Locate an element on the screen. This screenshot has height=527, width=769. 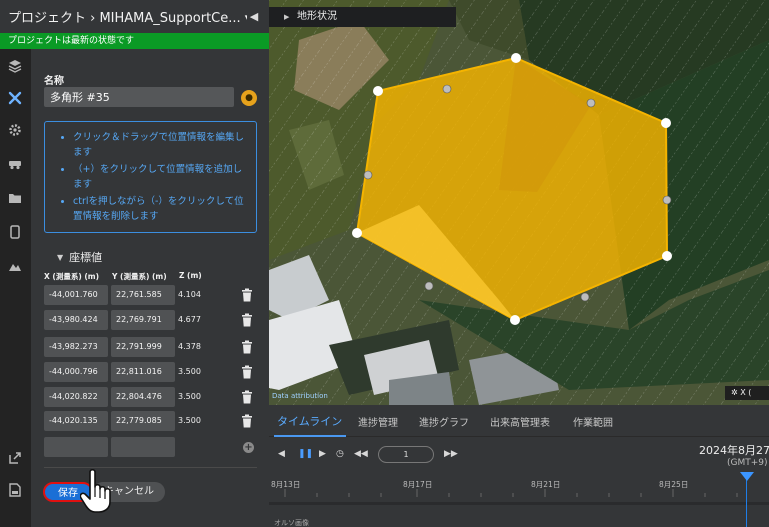
frame-number-input: 1 is located at coordinates (406, 454).